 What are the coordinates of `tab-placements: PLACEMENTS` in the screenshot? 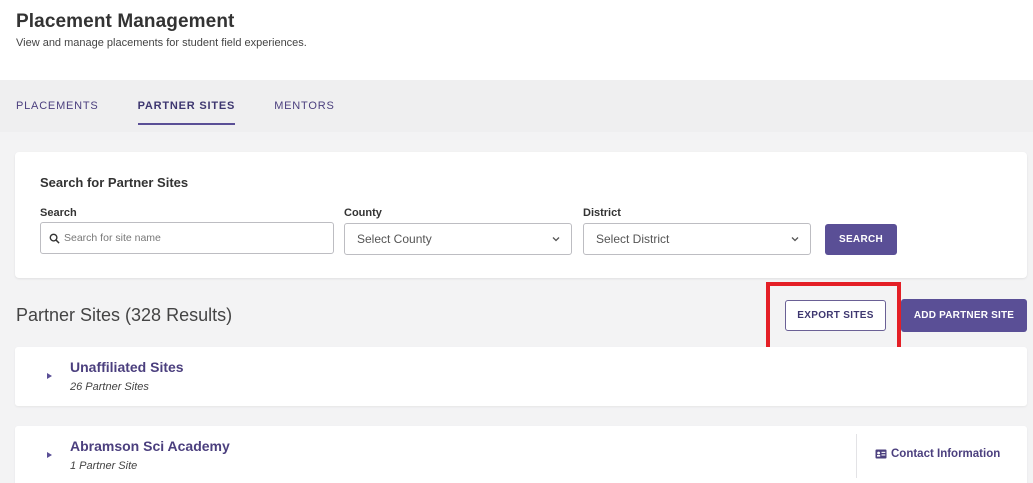 It's located at (57, 106).